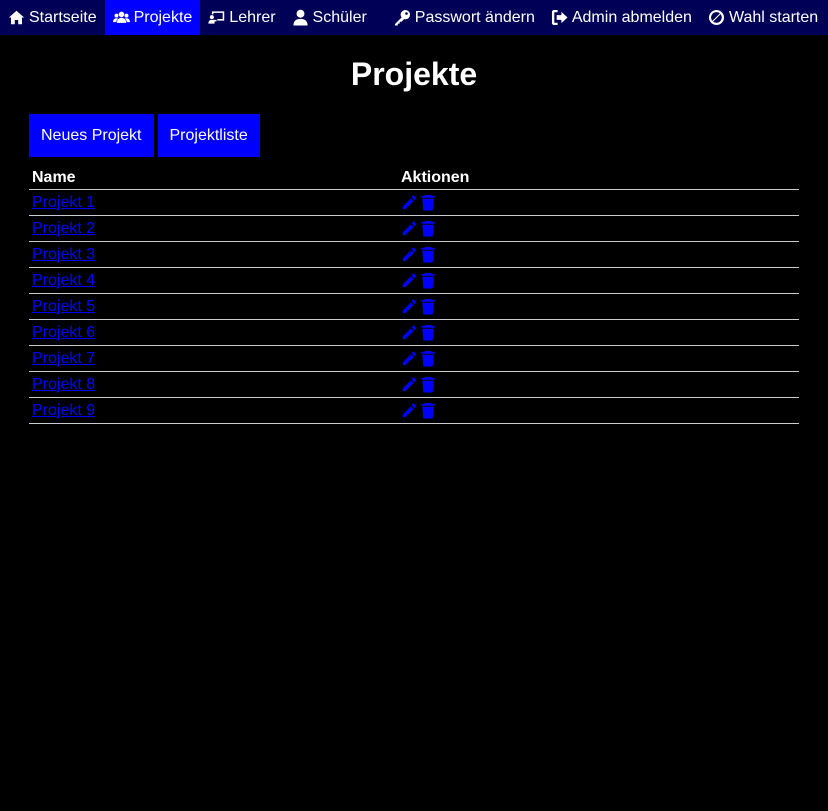 This screenshot has width=828, height=811. What do you see at coordinates (213, 306) in the screenshot?
I see `project-name-cell: Projekt 5` at bounding box center [213, 306].